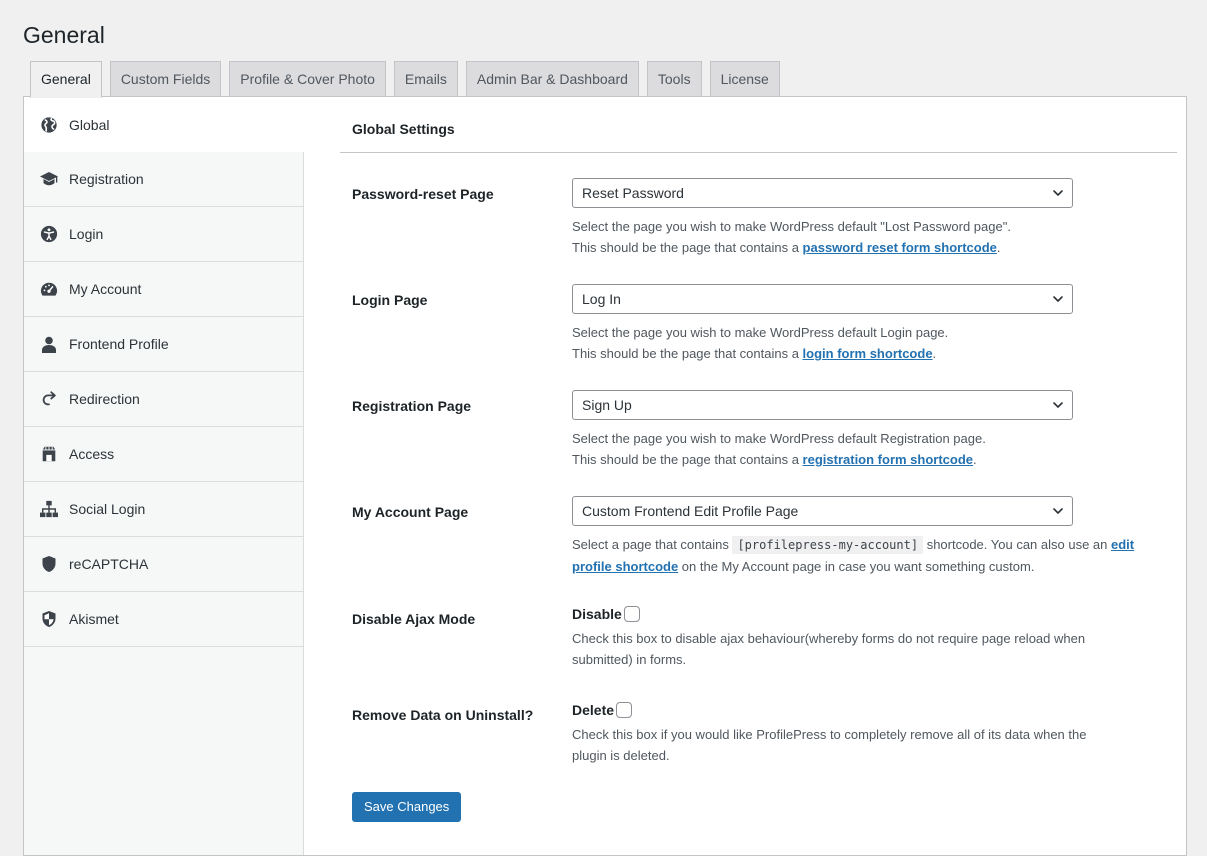 The width and height of the screenshot is (1207, 856). I want to click on edit-profile-shortcode-link: edit, so click(1122, 544).